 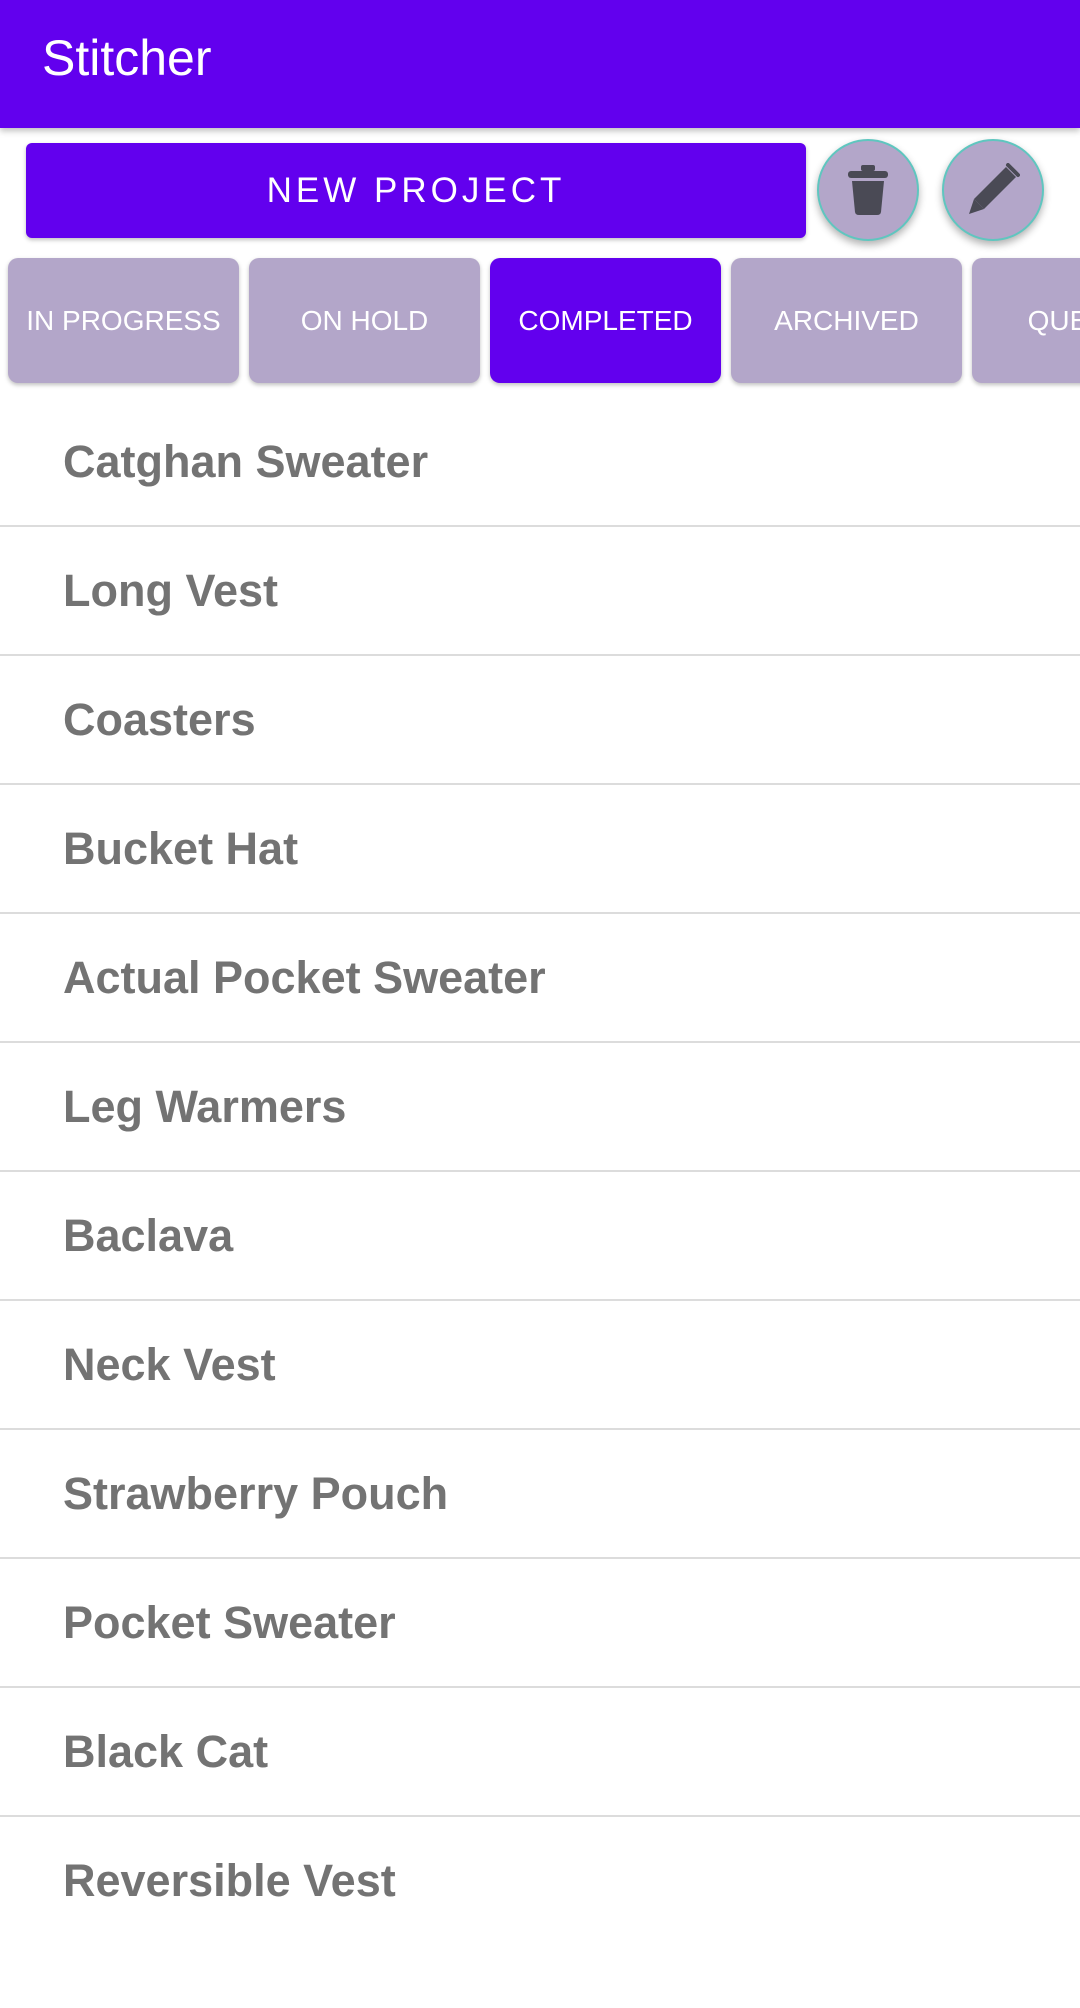 What do you see at coordinates (540, 1365) in the screenshot?
I see `list-item: Neck Vest` at bounding box center [540, 1365].